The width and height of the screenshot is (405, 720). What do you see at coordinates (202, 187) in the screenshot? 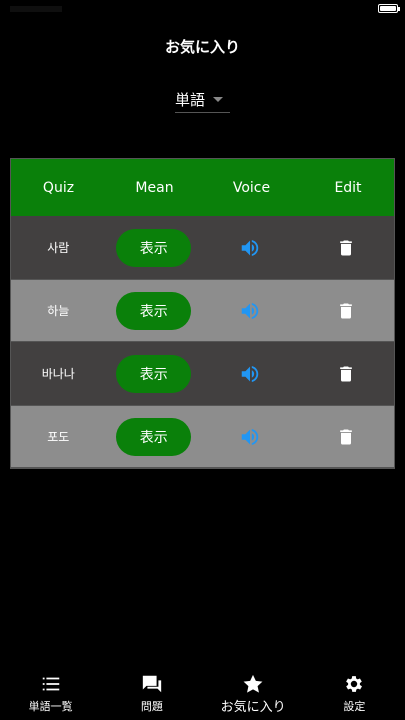
I see `table-header: Quiz Mean Voice Edit` at bounding box center [202, 187].